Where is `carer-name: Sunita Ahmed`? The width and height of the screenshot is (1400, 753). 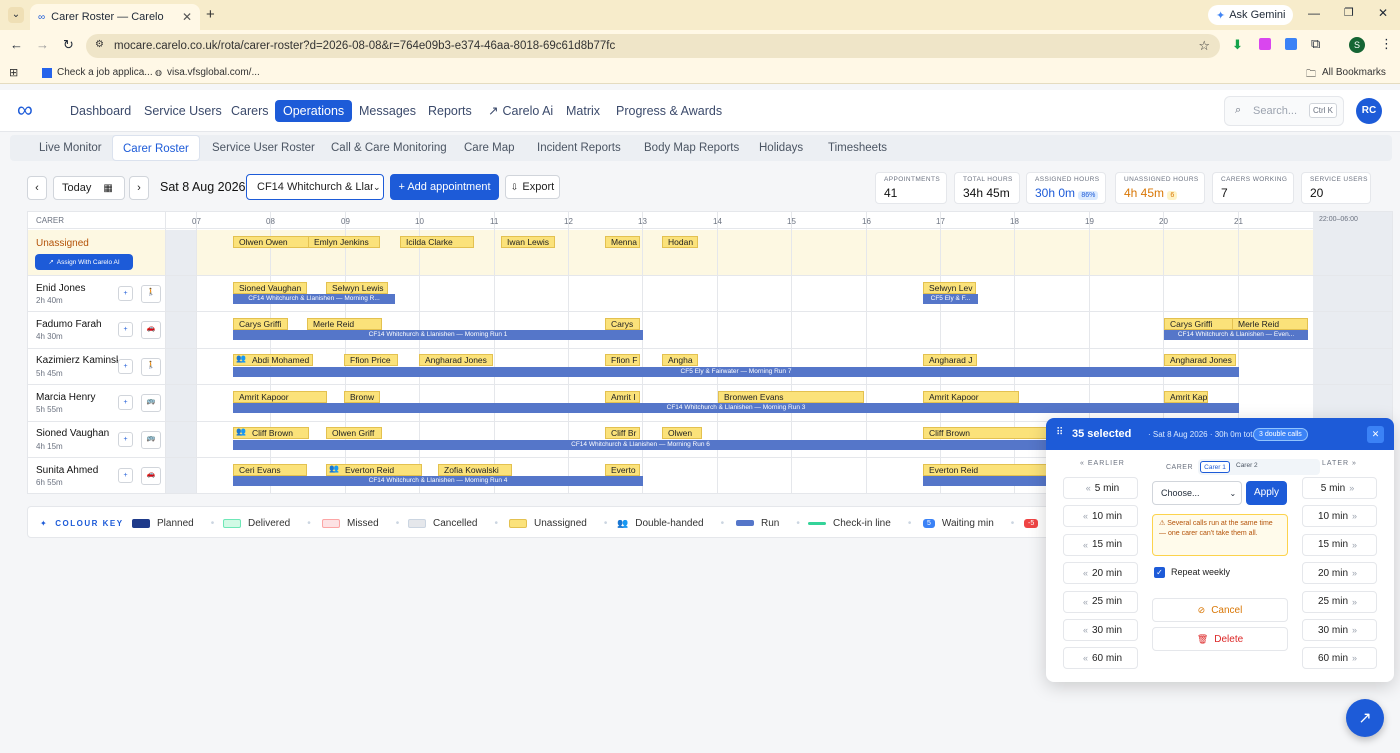
carer-name: Sunita Ahmed is located at coordinates (67, 470).